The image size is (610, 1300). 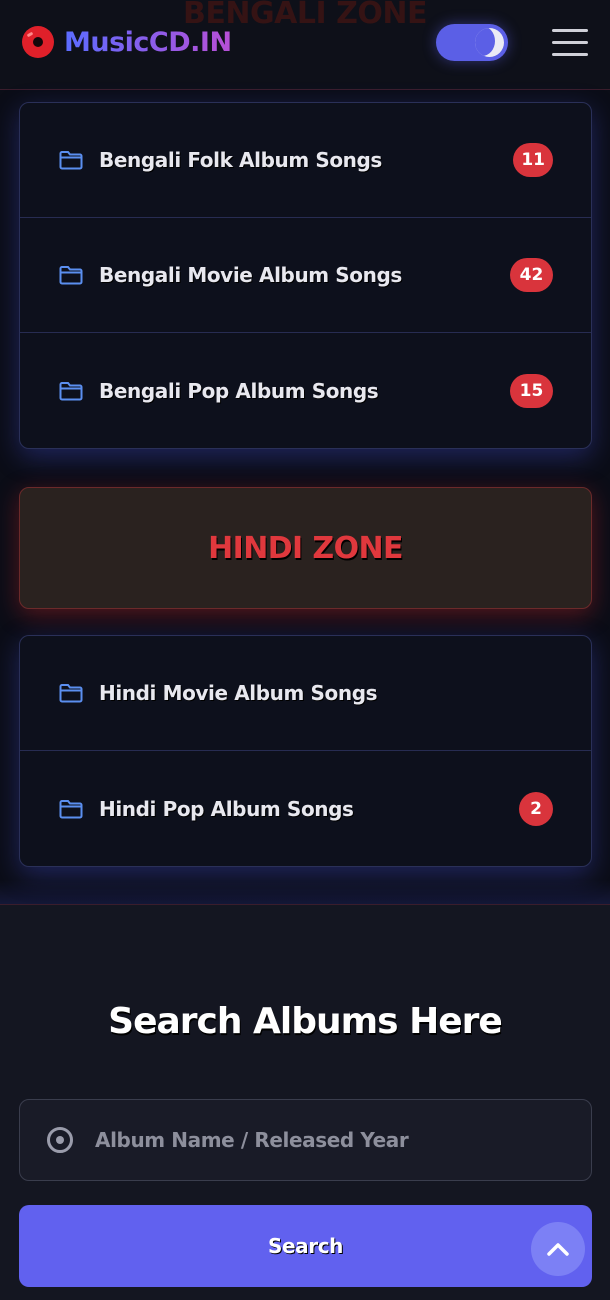 I want to click on count-badge: 2, so click(x=536, y=808).